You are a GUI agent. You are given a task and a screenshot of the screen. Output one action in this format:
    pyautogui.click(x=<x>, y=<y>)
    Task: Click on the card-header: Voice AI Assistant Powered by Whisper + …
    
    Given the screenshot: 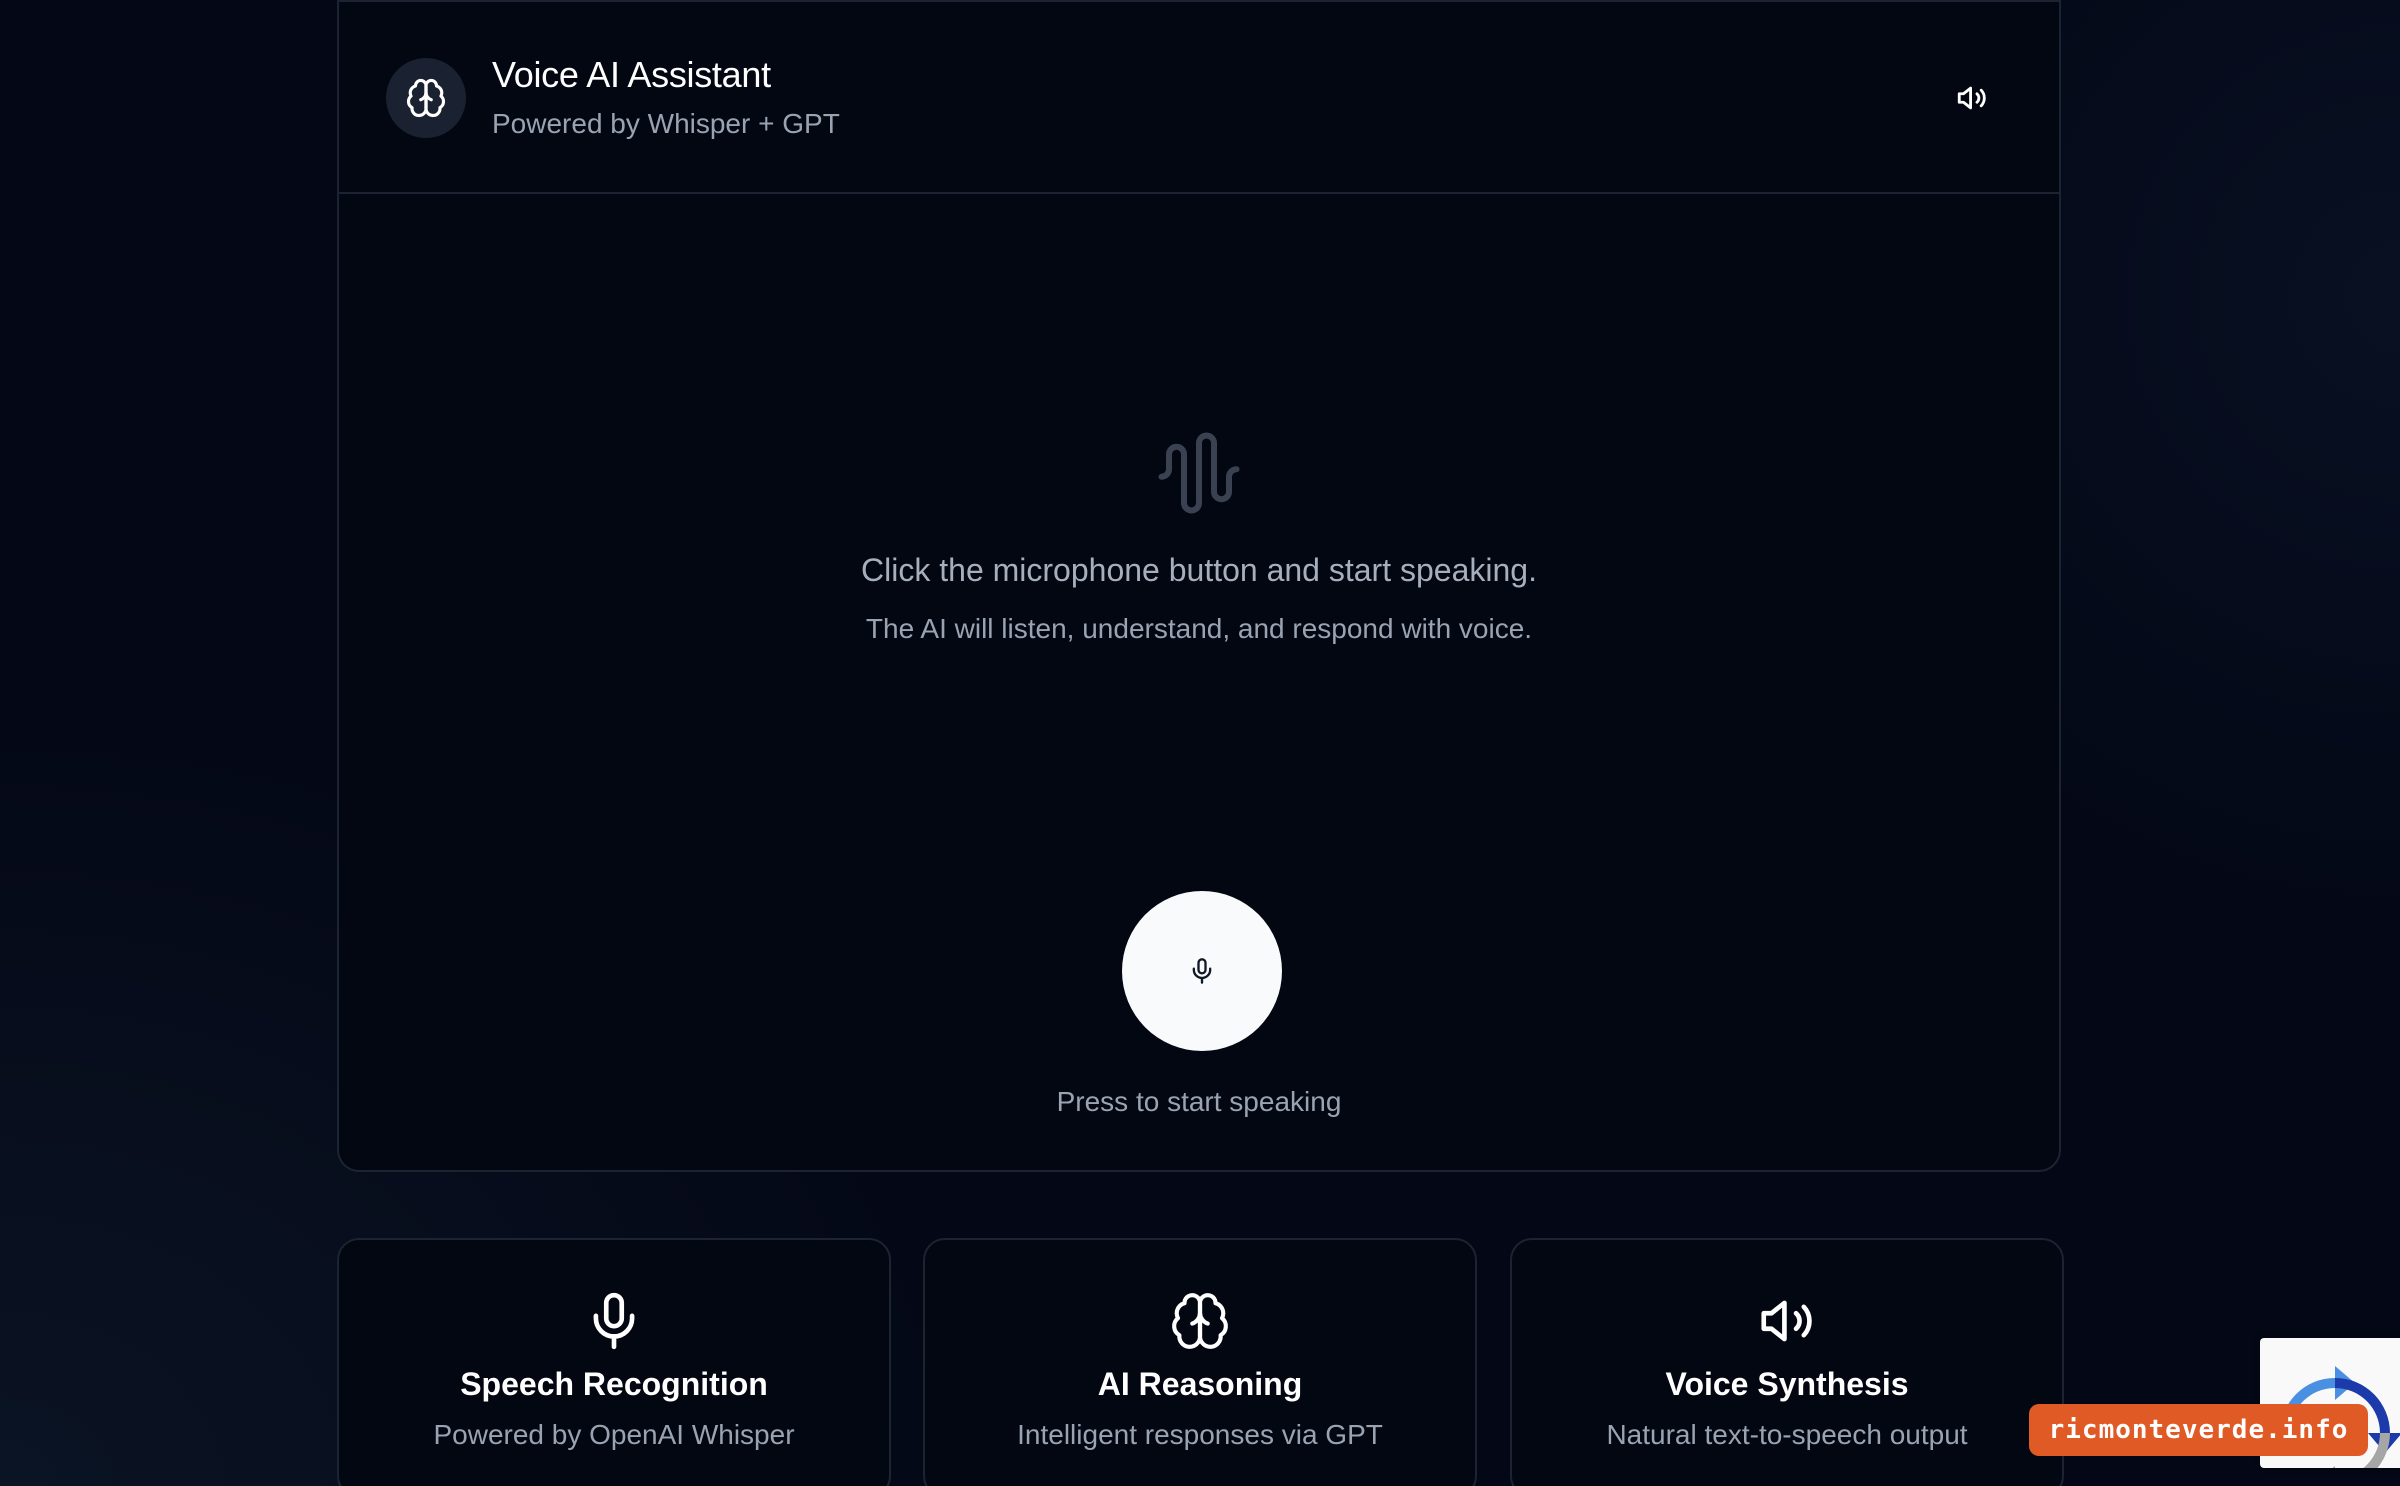 What is the action you would take?
    pyautogui.click(x=1199, y=97)
    